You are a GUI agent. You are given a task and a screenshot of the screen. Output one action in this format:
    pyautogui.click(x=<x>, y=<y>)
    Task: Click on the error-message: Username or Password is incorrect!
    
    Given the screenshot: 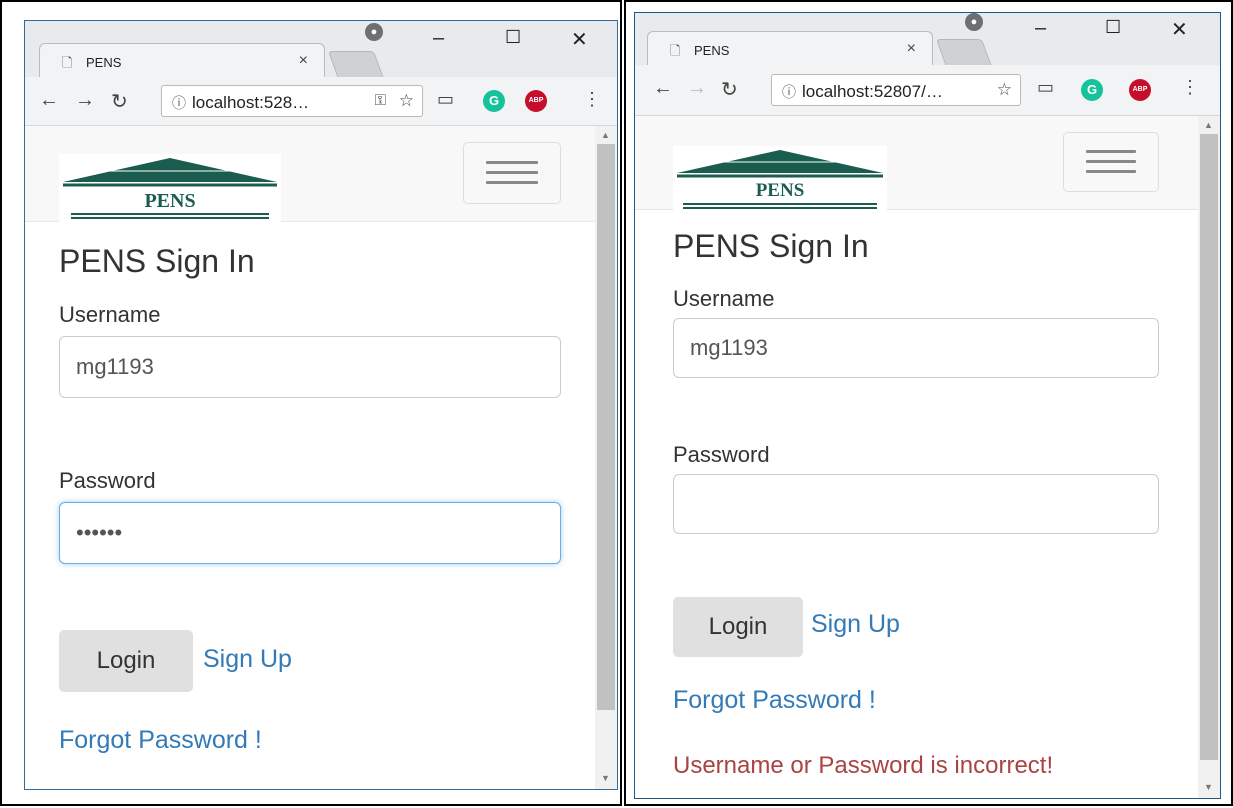 What is the action you would take?
    pyautogui.click(x=863, y=765)
    